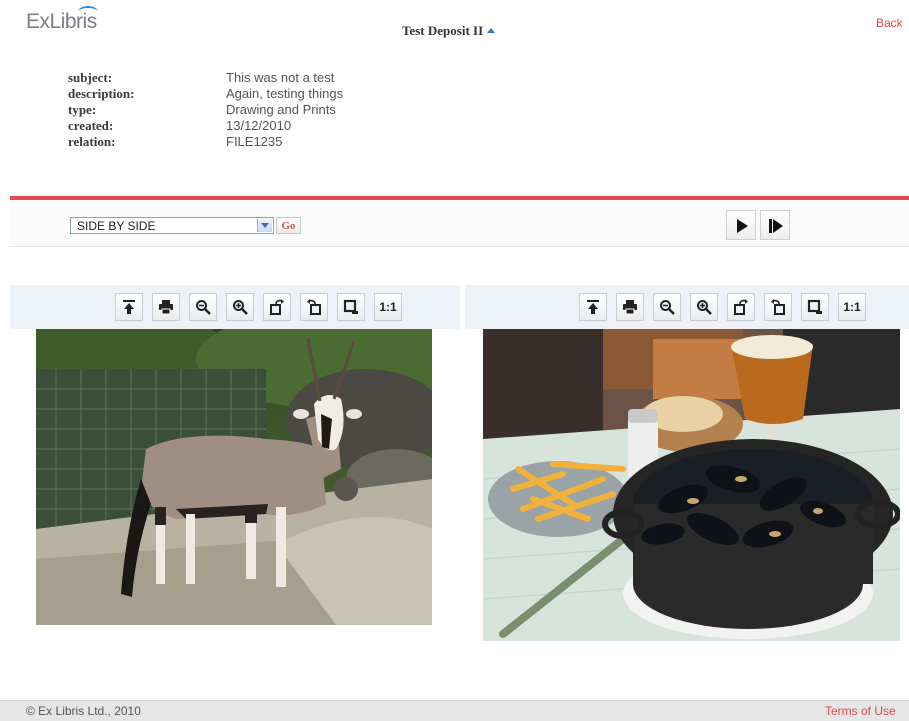 This screenshot has width=909, height=721. I want to click on back-link: Back, so click(889, 23).